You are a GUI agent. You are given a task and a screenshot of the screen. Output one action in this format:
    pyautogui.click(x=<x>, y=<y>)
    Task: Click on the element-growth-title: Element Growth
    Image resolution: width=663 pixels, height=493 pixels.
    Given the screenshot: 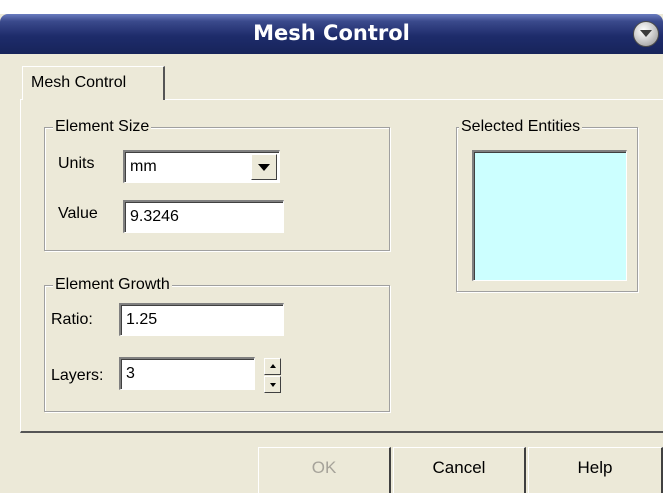 What is the action you would take?
    pyautogui.click(x=112, y=285)
    